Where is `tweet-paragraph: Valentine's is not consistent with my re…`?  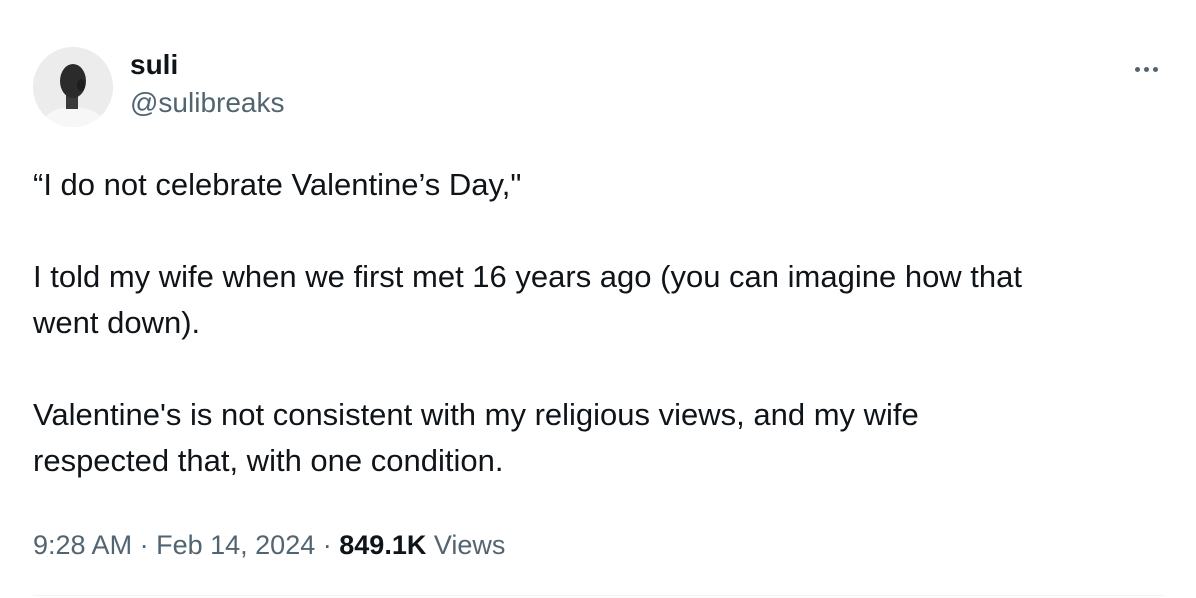
tweet-paragraph: Valentine's is not consistent with my re… is located at coordinates (598, 438).